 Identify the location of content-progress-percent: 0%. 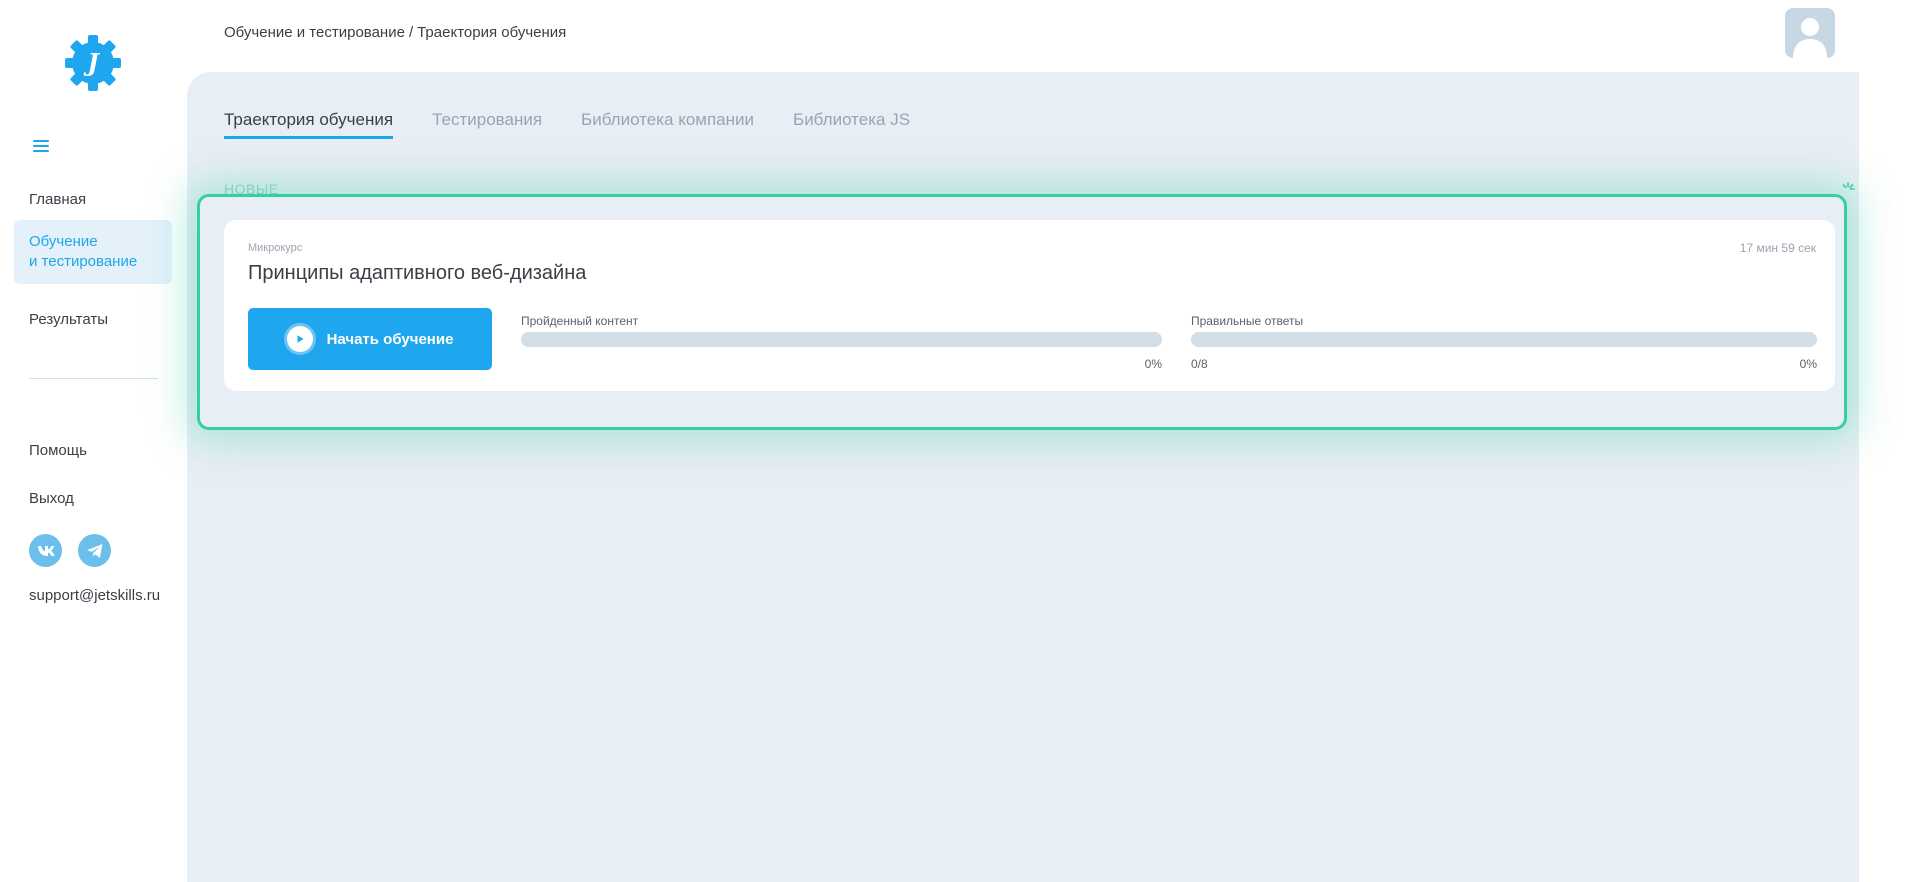
(1153, 364).